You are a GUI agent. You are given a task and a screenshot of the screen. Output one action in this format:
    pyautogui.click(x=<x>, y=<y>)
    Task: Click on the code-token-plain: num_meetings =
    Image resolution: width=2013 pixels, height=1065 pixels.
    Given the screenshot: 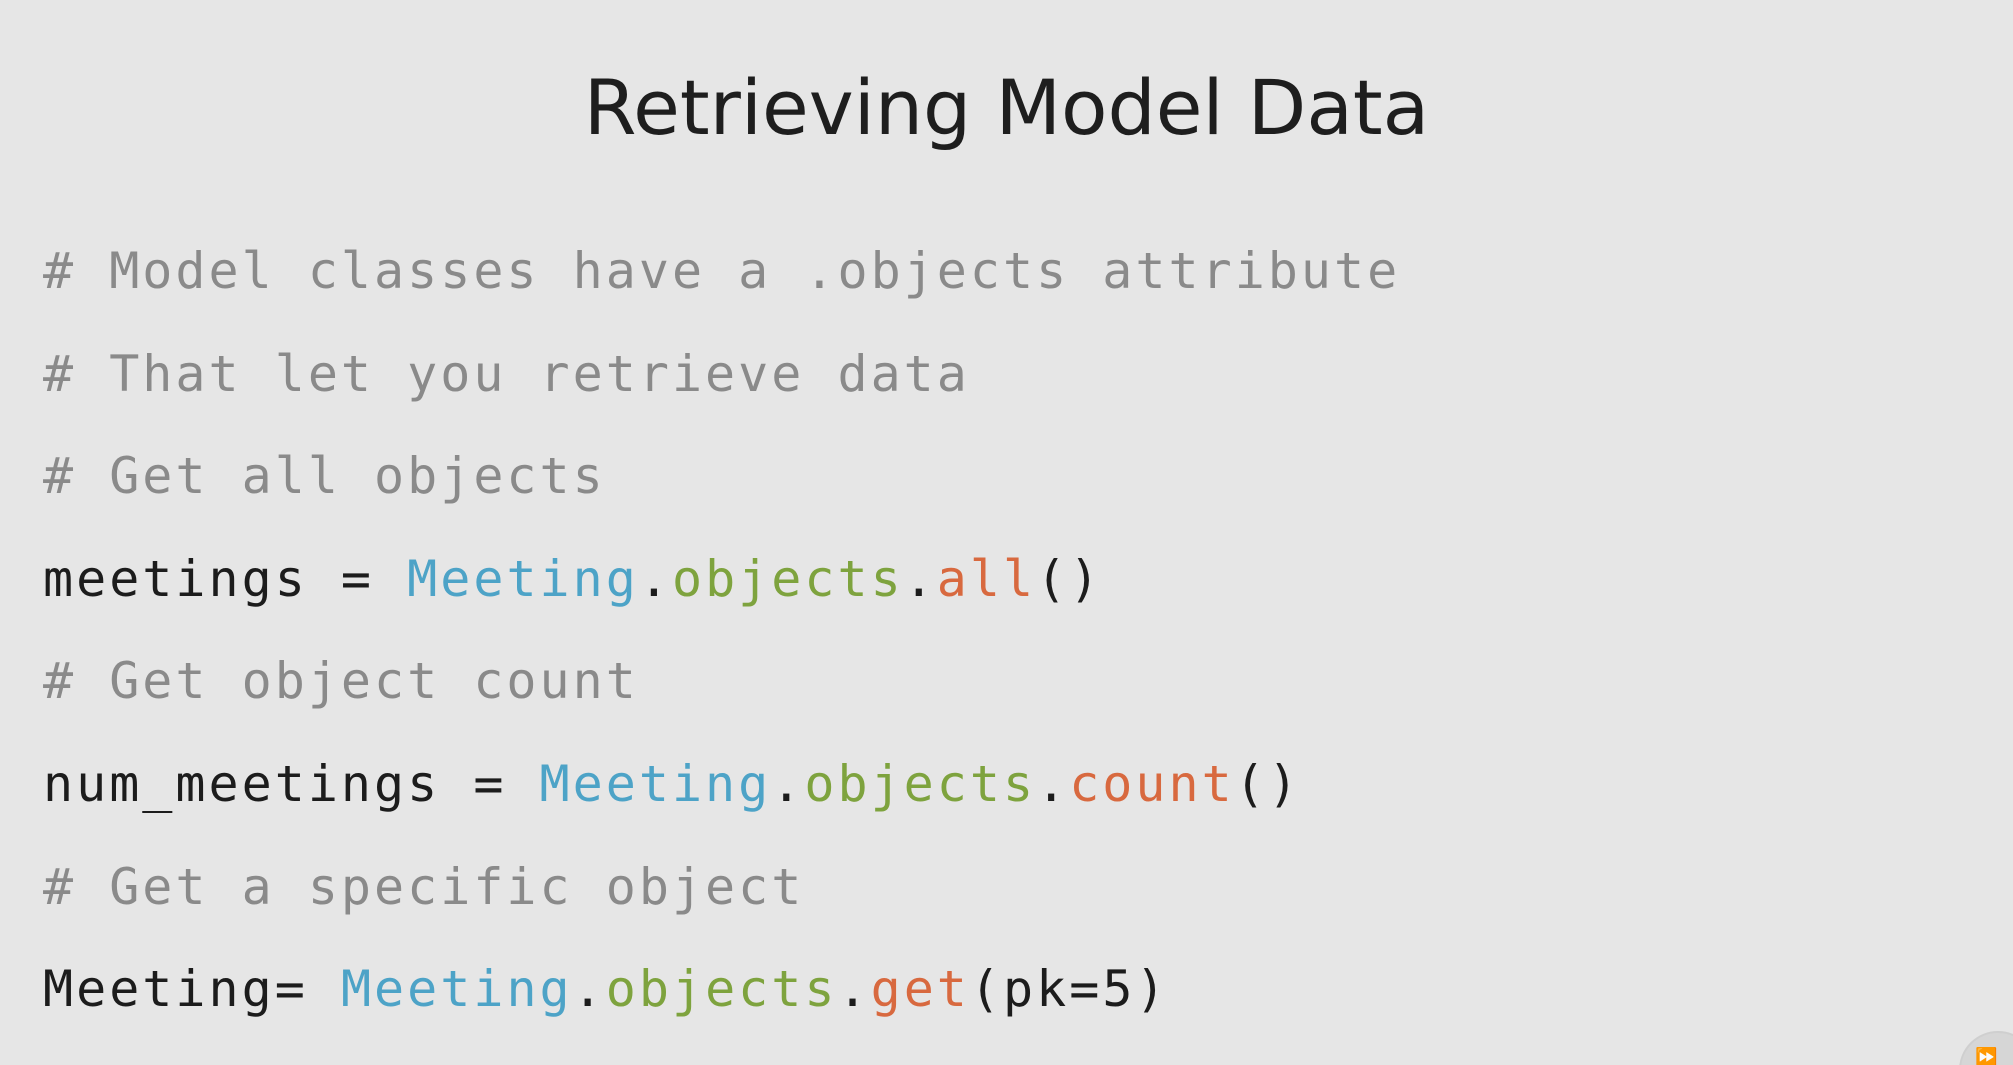 What is the action you would take?
    pyautogui.click(x=291, y=783)
    